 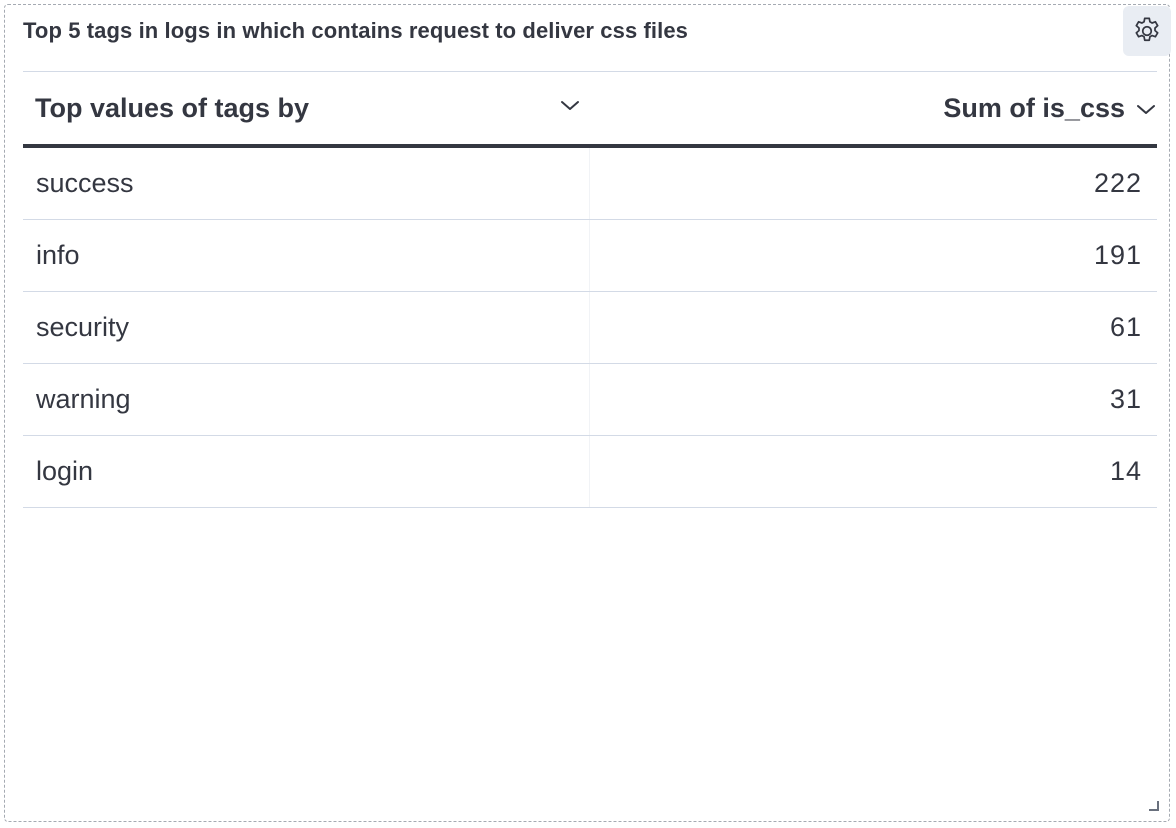 I want to click on table-row: warning 31, so click(x=590, y=400).